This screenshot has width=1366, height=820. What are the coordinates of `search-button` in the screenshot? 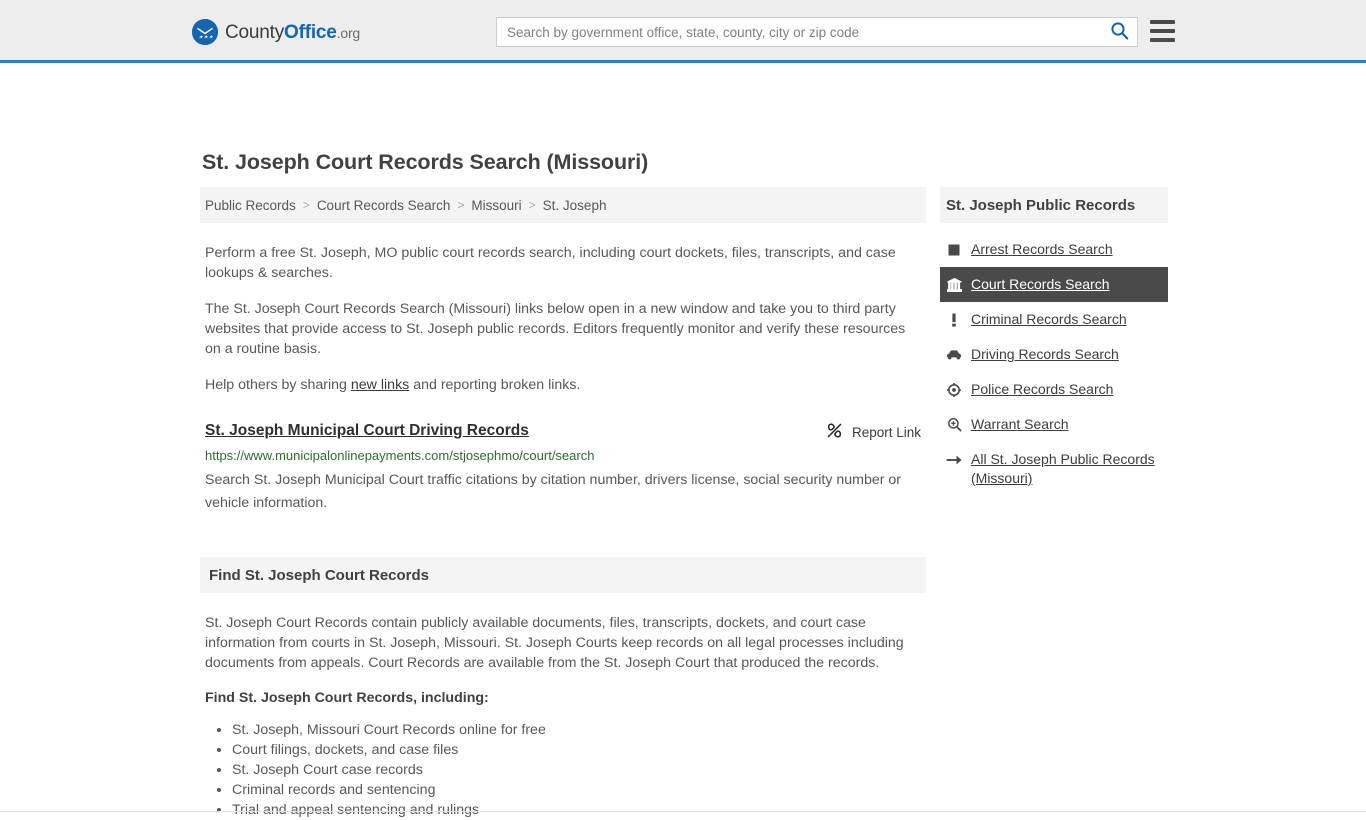 It's located at (1119, 32).